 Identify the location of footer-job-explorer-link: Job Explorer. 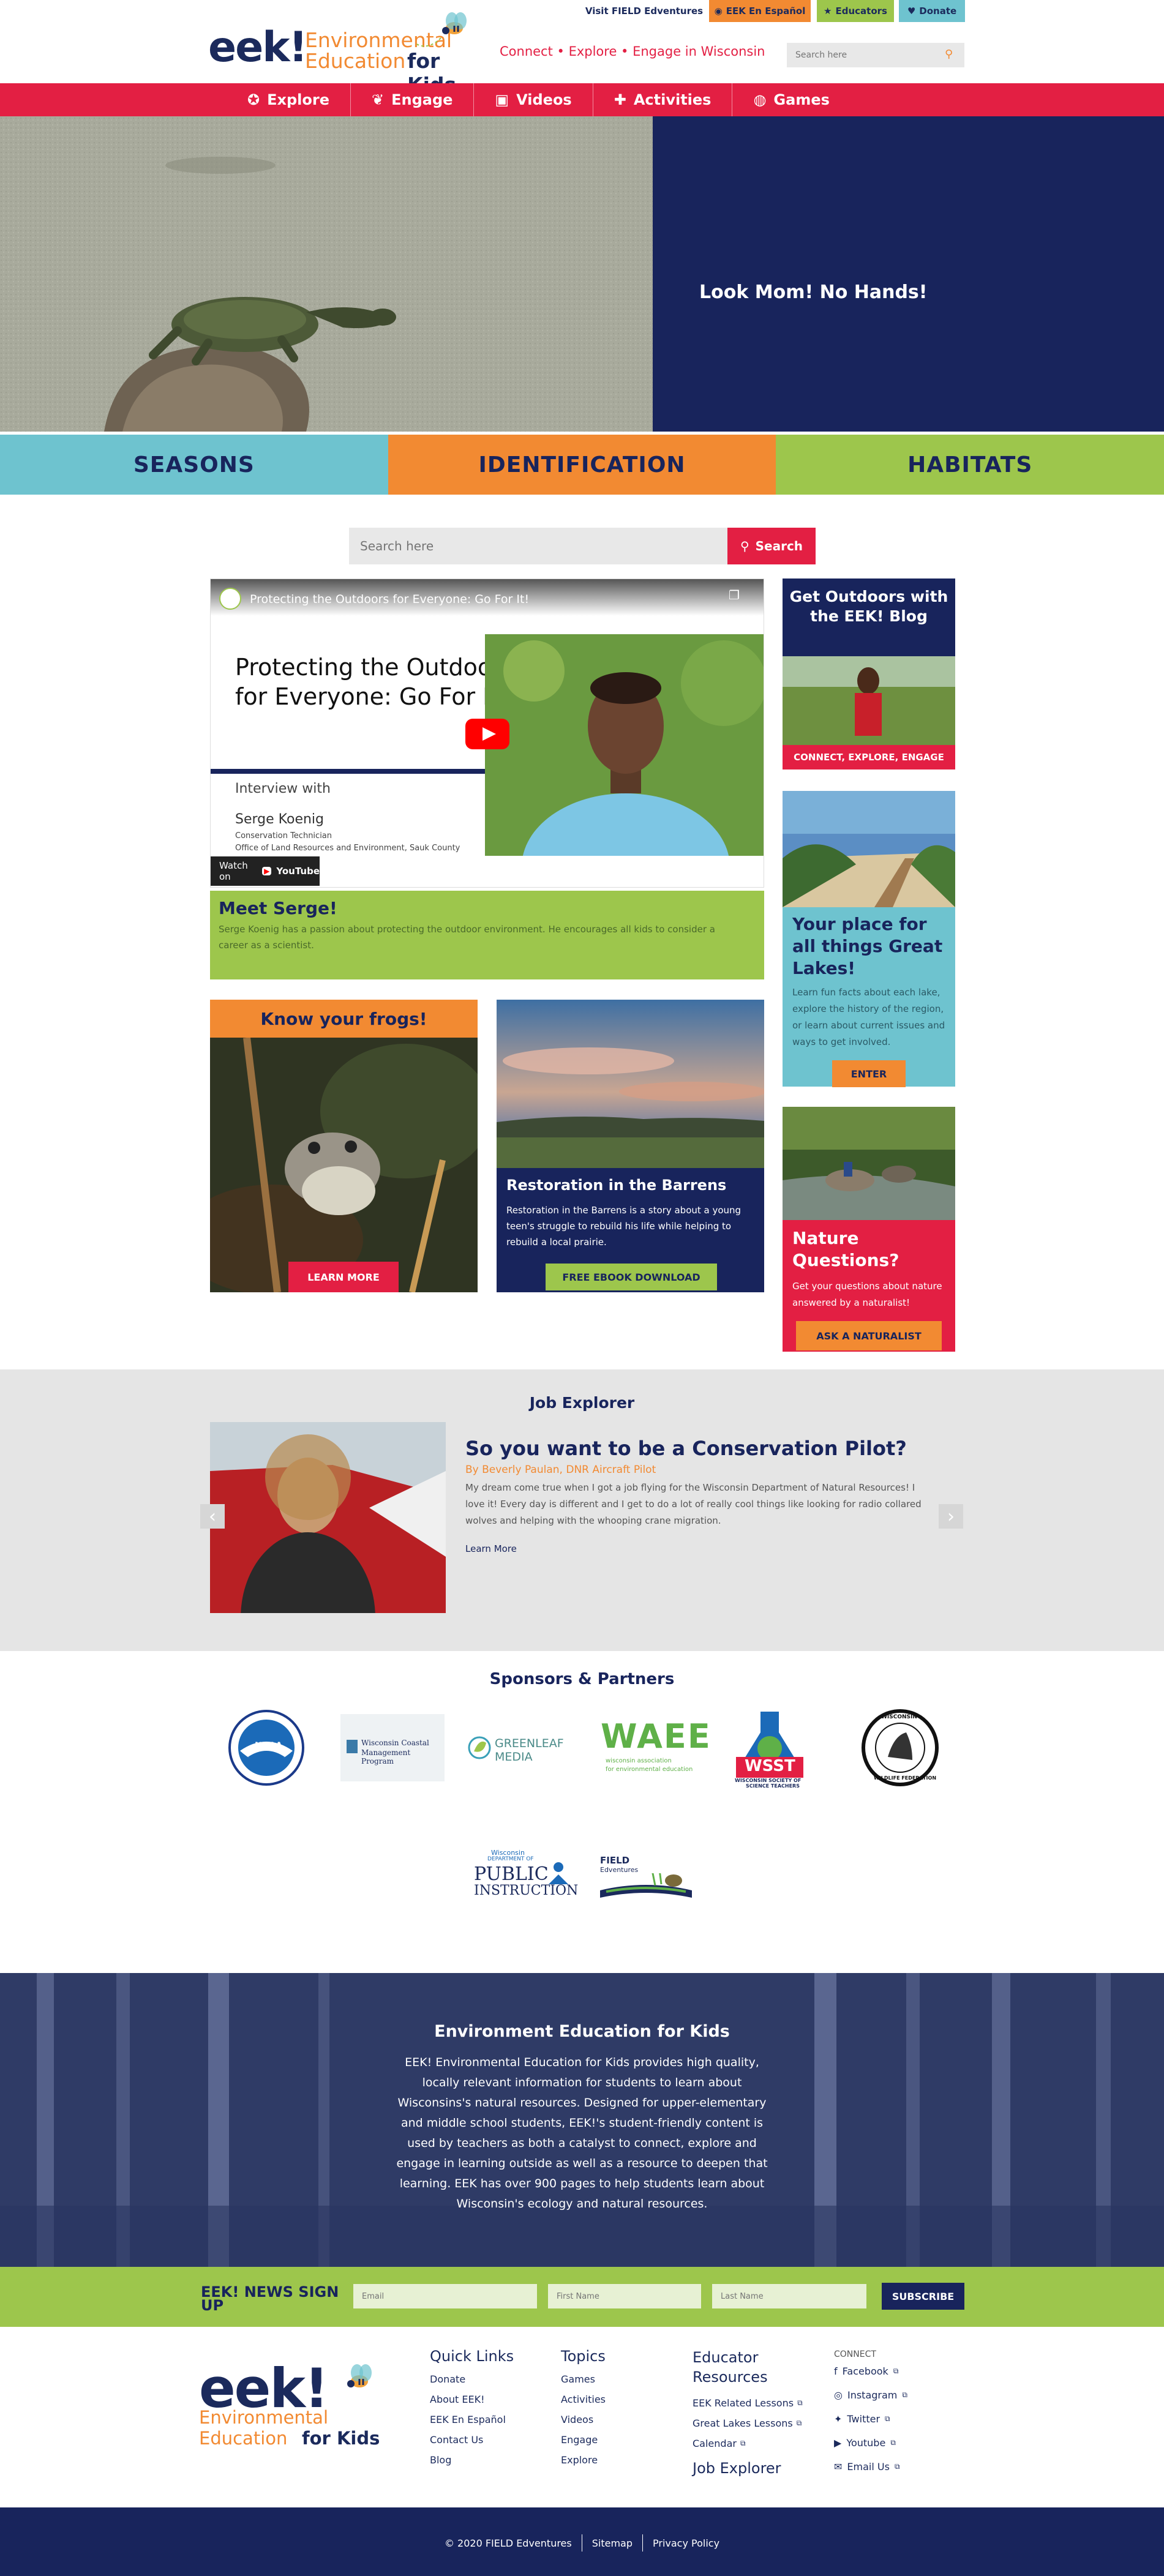
(760, 2468).